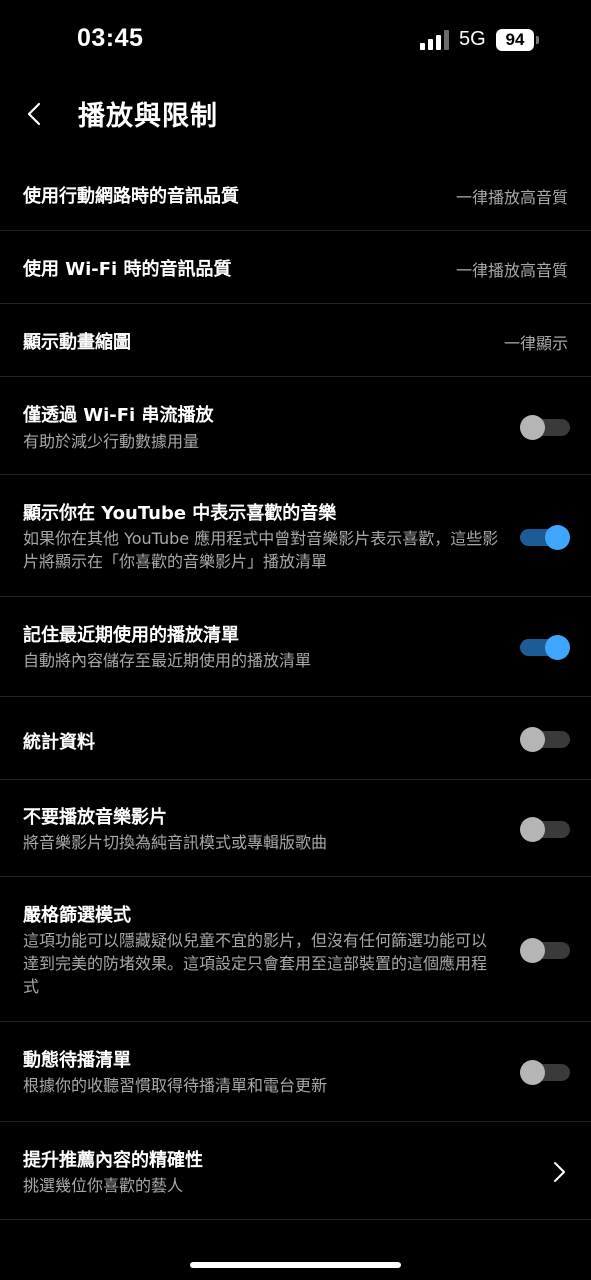 The image size is (591, 1280). Describe the element at coordinates (295, 1265) in the screenshot. I see `home-indicator` at that location.